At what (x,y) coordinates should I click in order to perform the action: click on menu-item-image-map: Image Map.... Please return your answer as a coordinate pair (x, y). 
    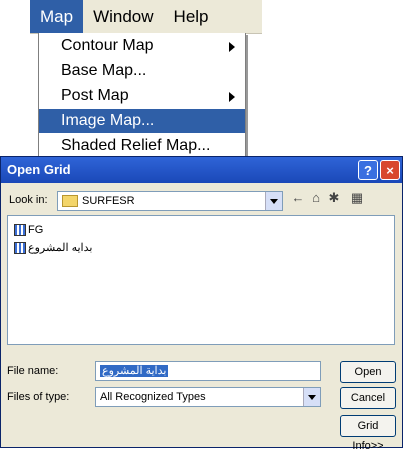
    Looking at the image, I should click on (142, 121).